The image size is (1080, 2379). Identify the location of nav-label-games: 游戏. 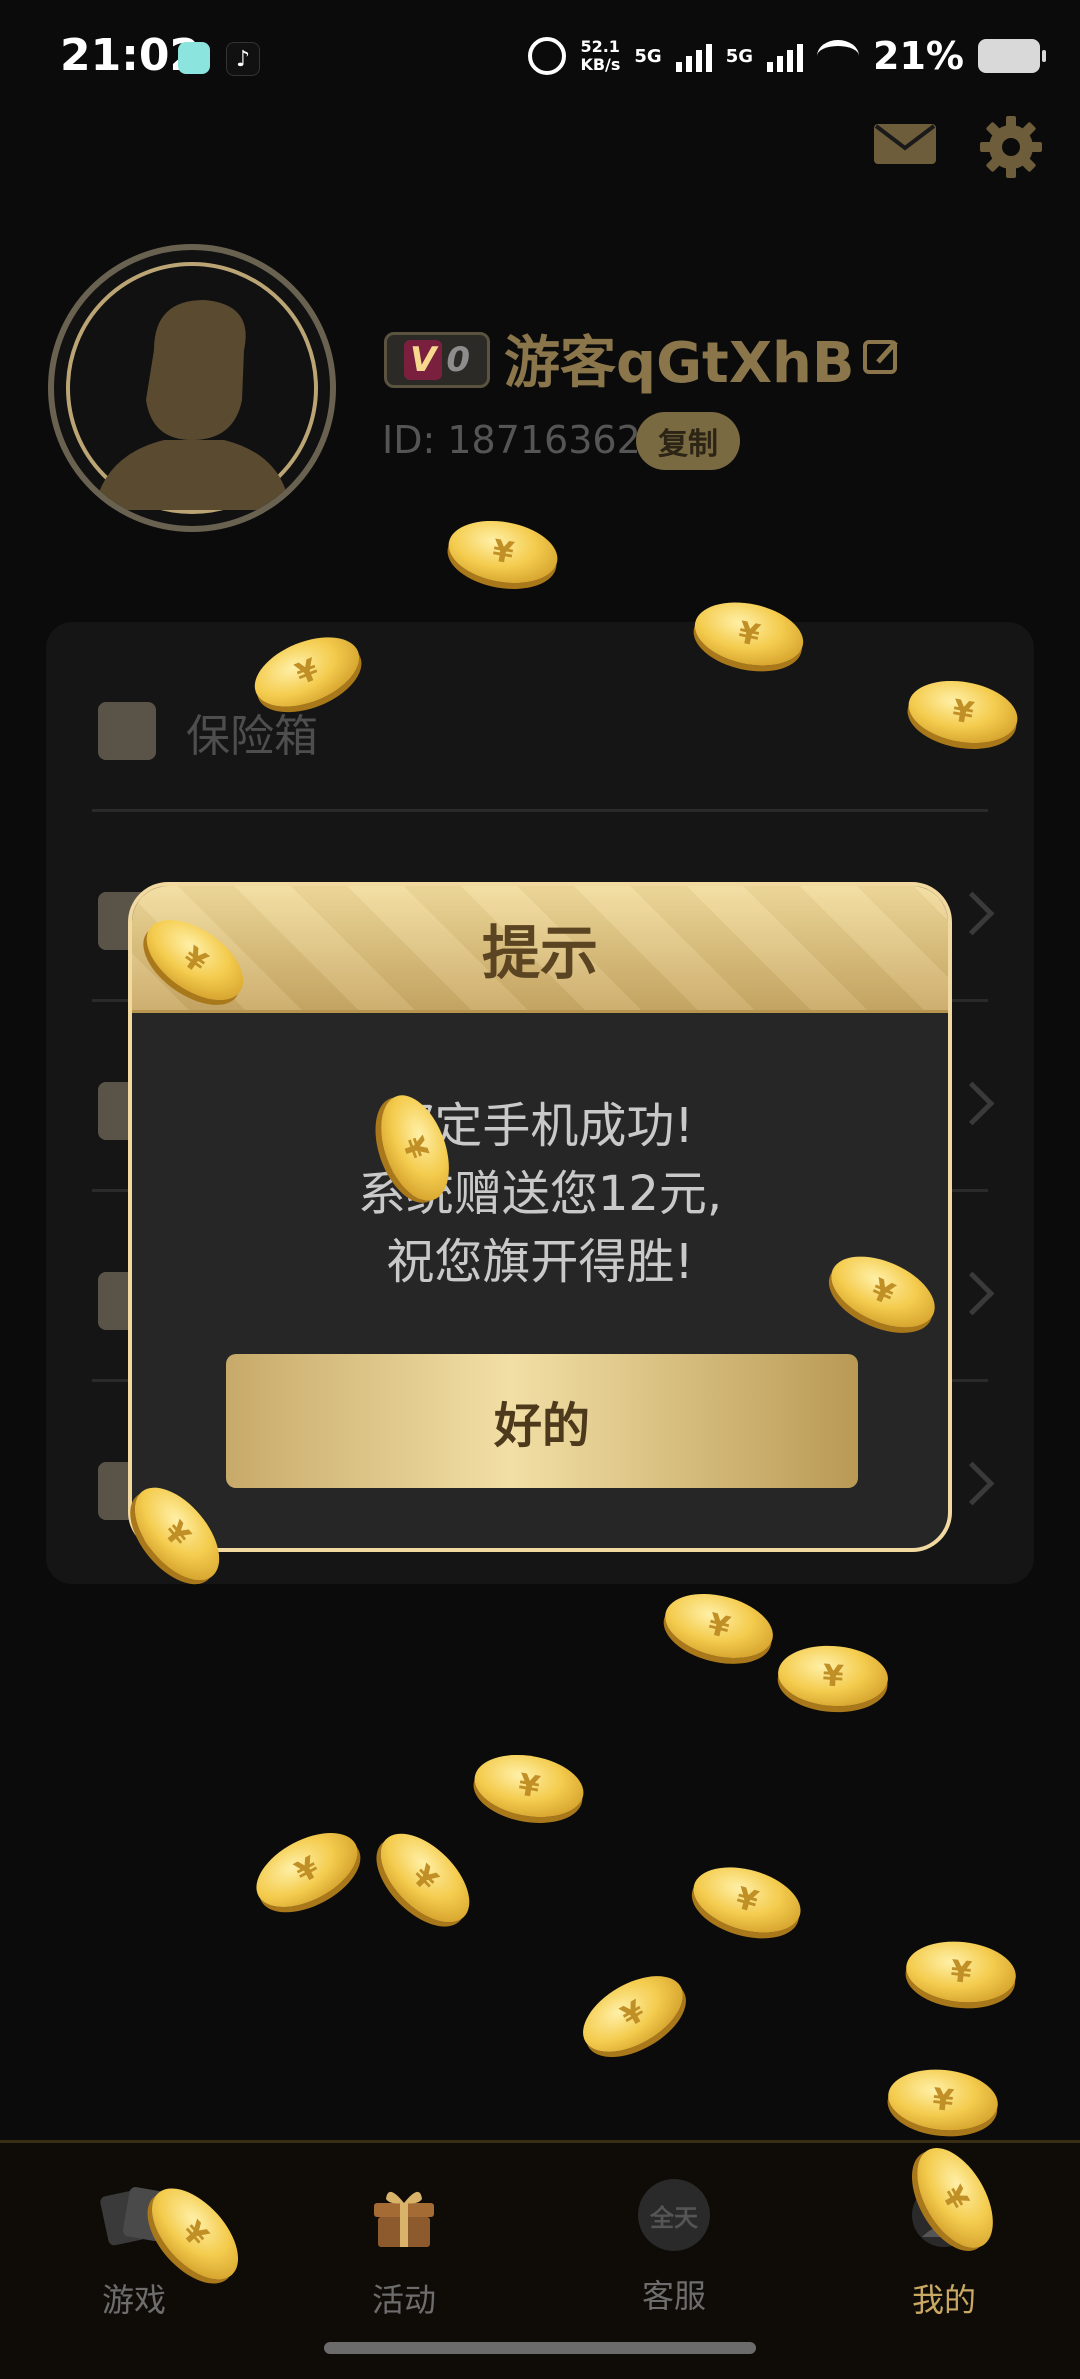
(133, 2300).